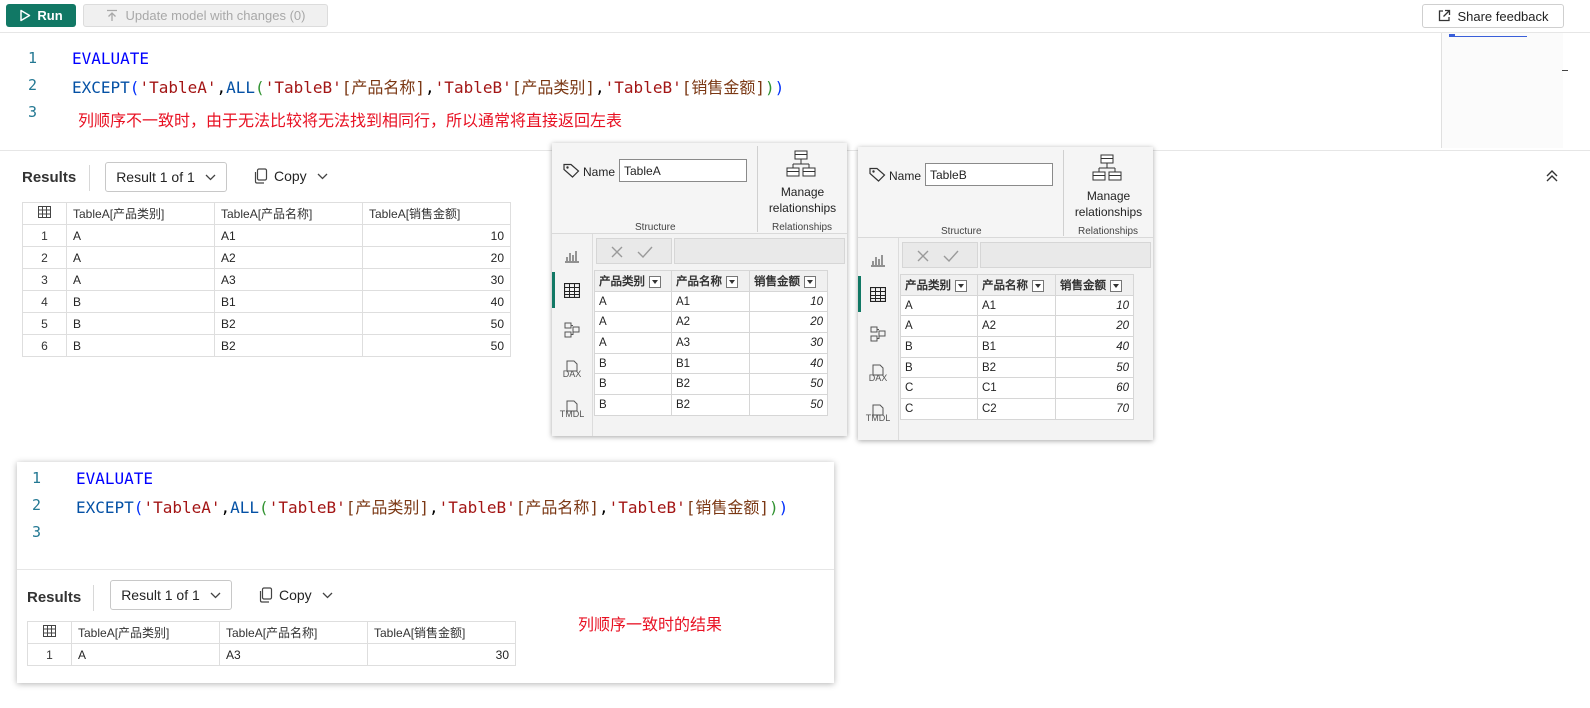  Describe the element at coordinates (1502, 90) in the screenshot. I see `code-minimap` at that location.